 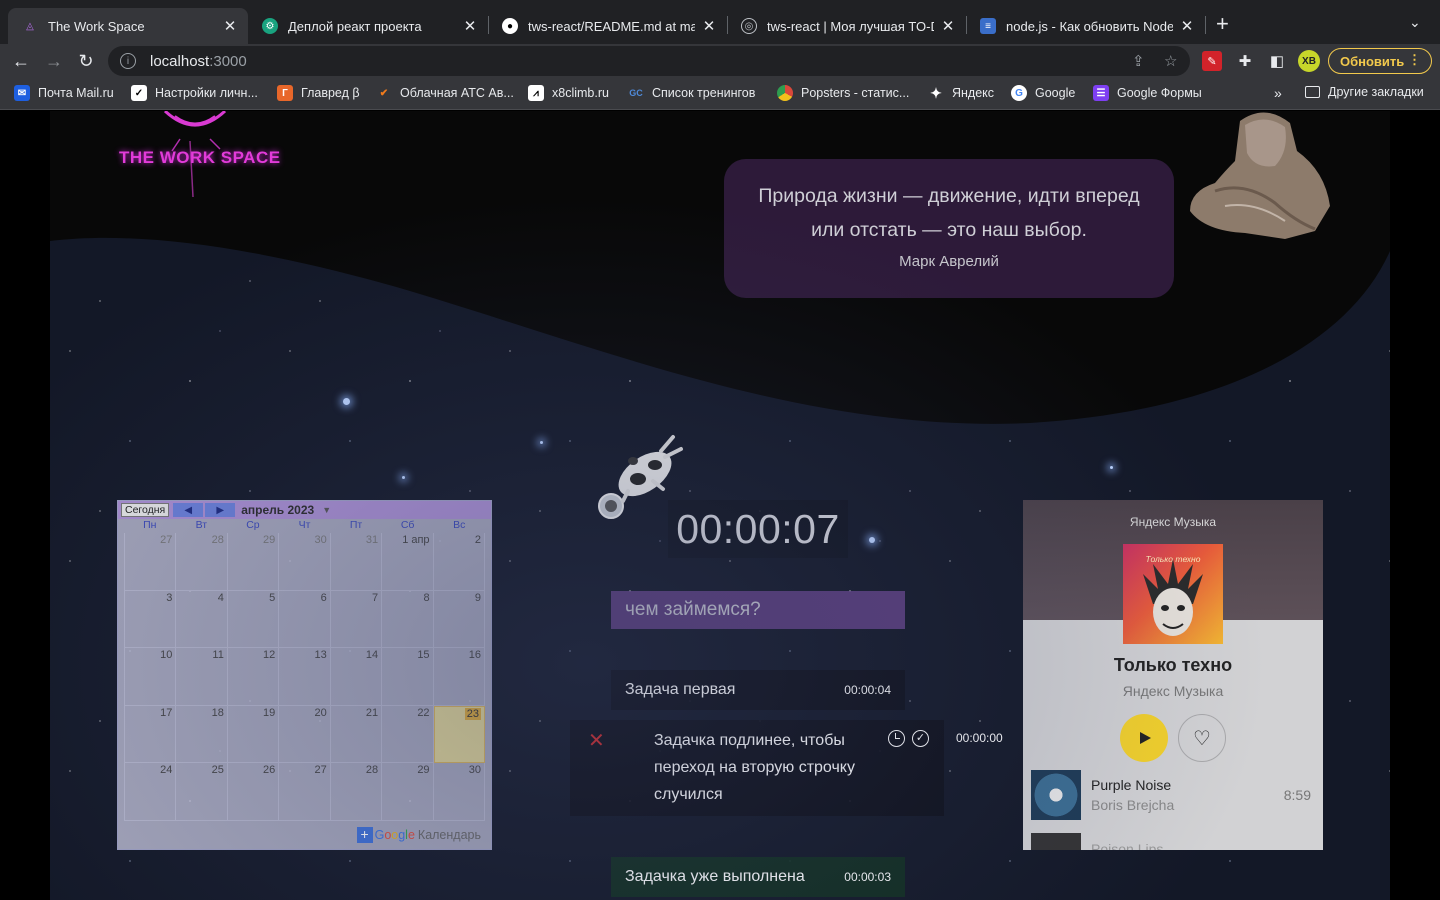 What do you see at coordinates (202, 619) in the screenshot?
I see `calendar-day-cell: 4` at bounding box center [202, 619].